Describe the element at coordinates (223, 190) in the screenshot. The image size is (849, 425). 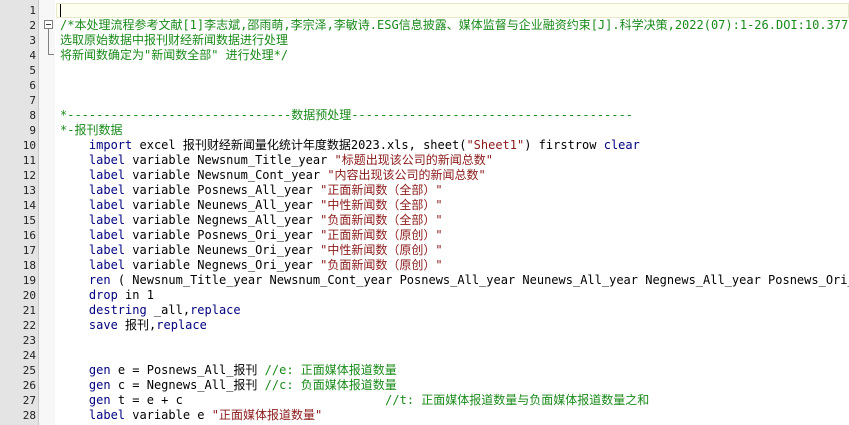
I see `code-text: variable Posnews_All_year` at that location.